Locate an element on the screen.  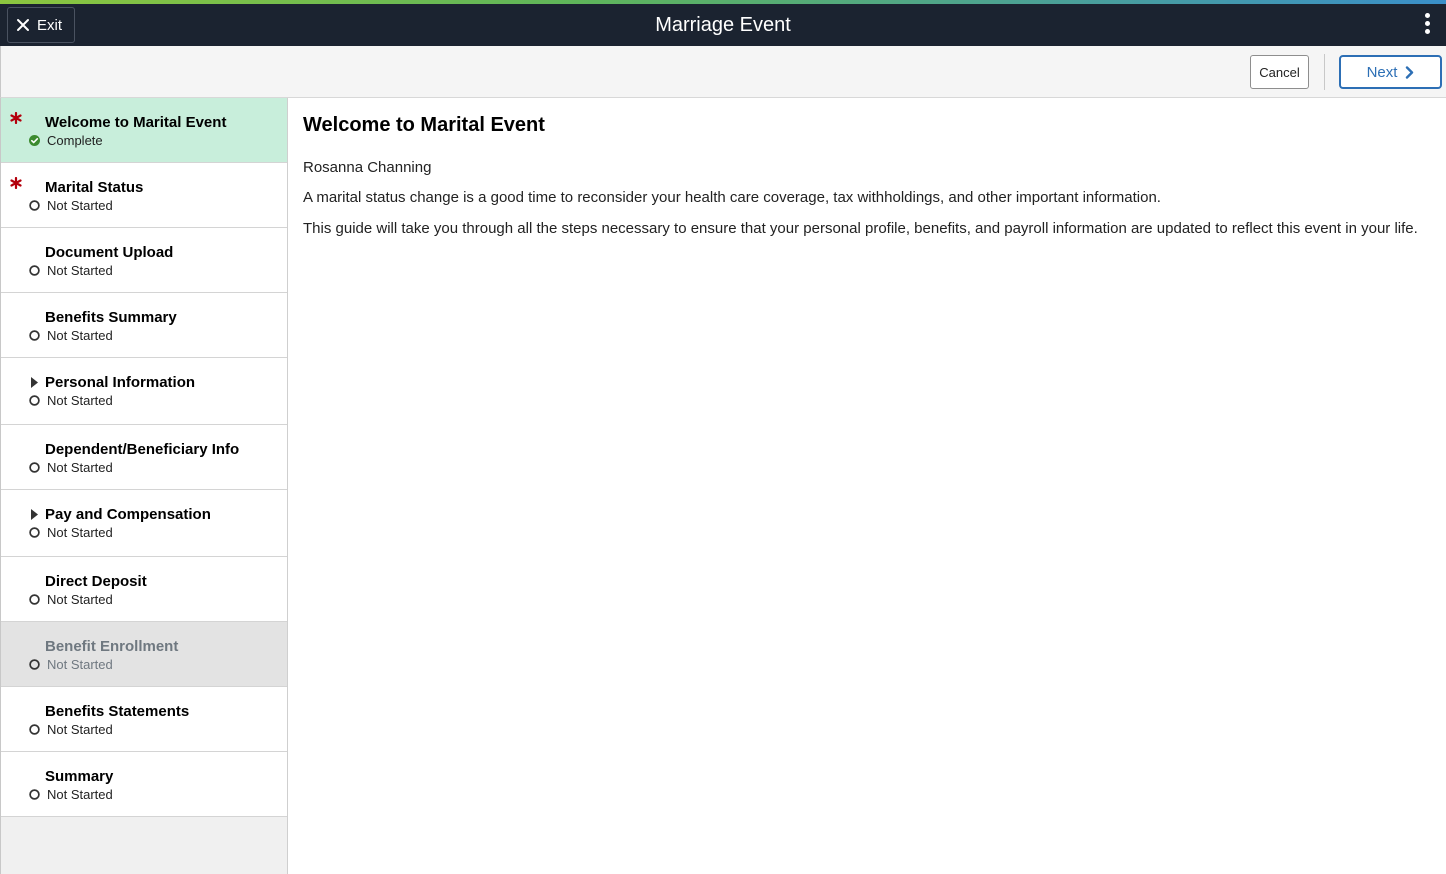
step-item: Welcome to Marital Event Complete is located at coordinates (144, 130).